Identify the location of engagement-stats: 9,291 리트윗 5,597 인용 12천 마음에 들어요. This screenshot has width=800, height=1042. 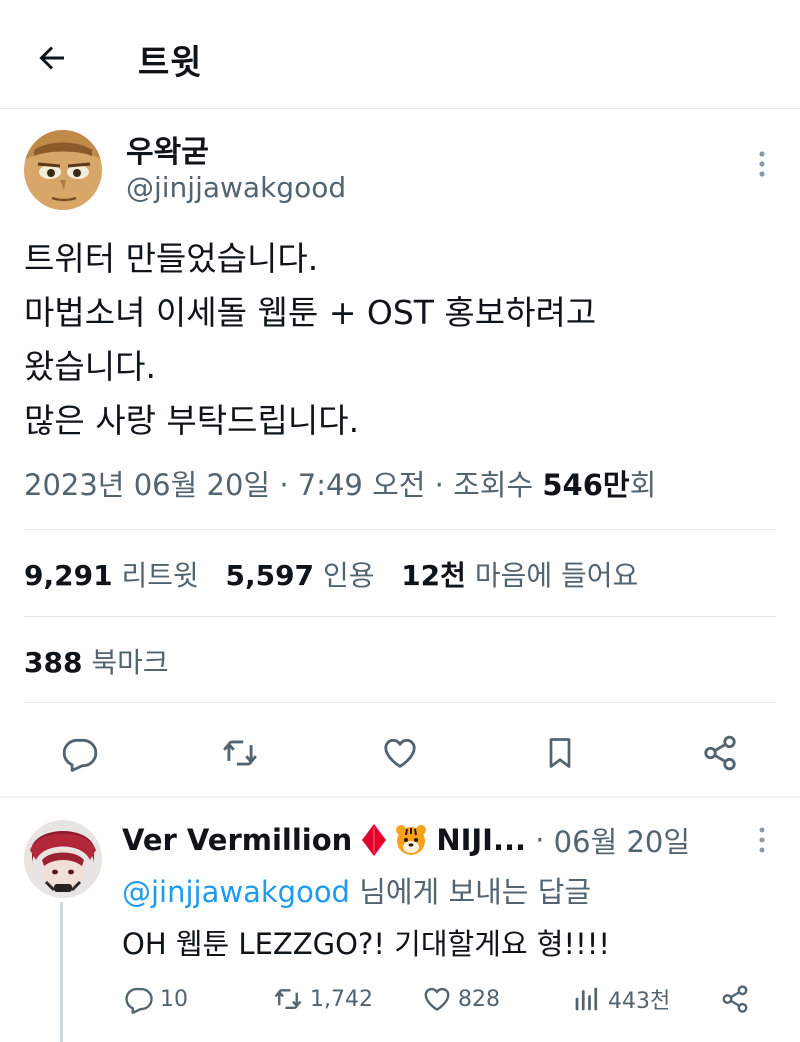
(331, 574).